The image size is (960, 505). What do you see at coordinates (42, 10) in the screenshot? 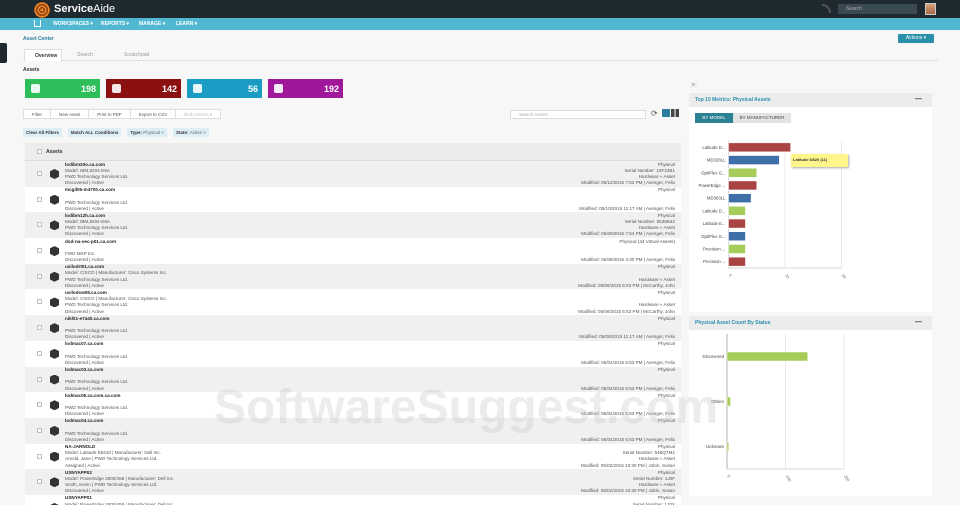
I see `serviceaide-logo-icon` at bounding box center [42, 10].